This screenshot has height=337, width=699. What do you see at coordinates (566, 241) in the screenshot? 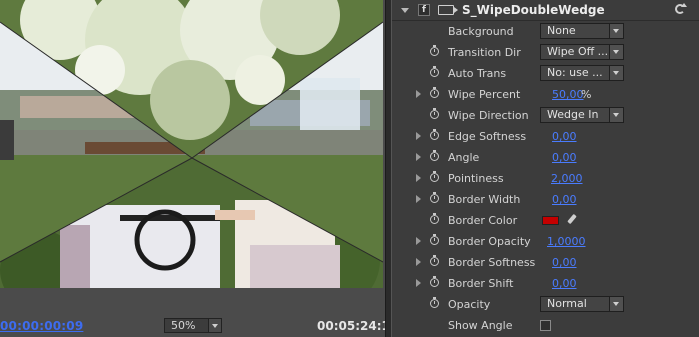
I see `border-opacity-value: 1,0000` at bounding box center [566, 241].